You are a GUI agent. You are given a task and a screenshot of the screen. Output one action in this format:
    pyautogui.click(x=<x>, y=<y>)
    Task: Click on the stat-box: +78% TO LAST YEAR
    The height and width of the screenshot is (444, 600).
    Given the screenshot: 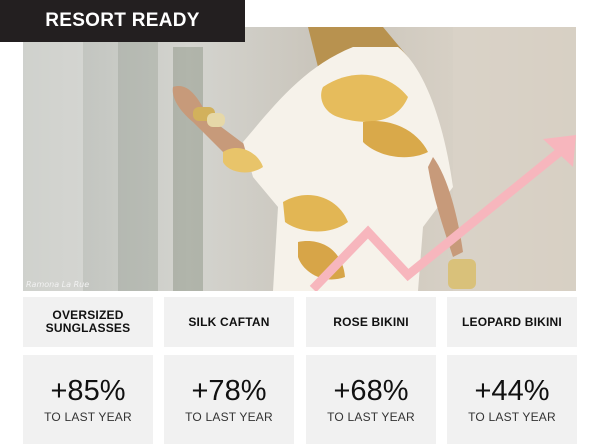 What is the action you would take?
    pyautogui.click(x=229, y=399)
    